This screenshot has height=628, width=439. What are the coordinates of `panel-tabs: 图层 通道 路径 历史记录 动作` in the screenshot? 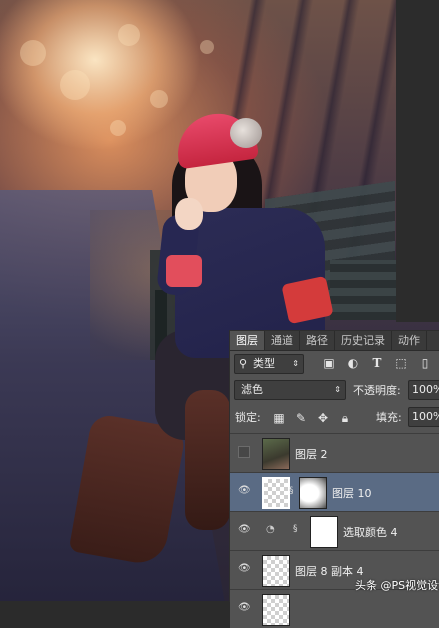 It's located at (334, 341).